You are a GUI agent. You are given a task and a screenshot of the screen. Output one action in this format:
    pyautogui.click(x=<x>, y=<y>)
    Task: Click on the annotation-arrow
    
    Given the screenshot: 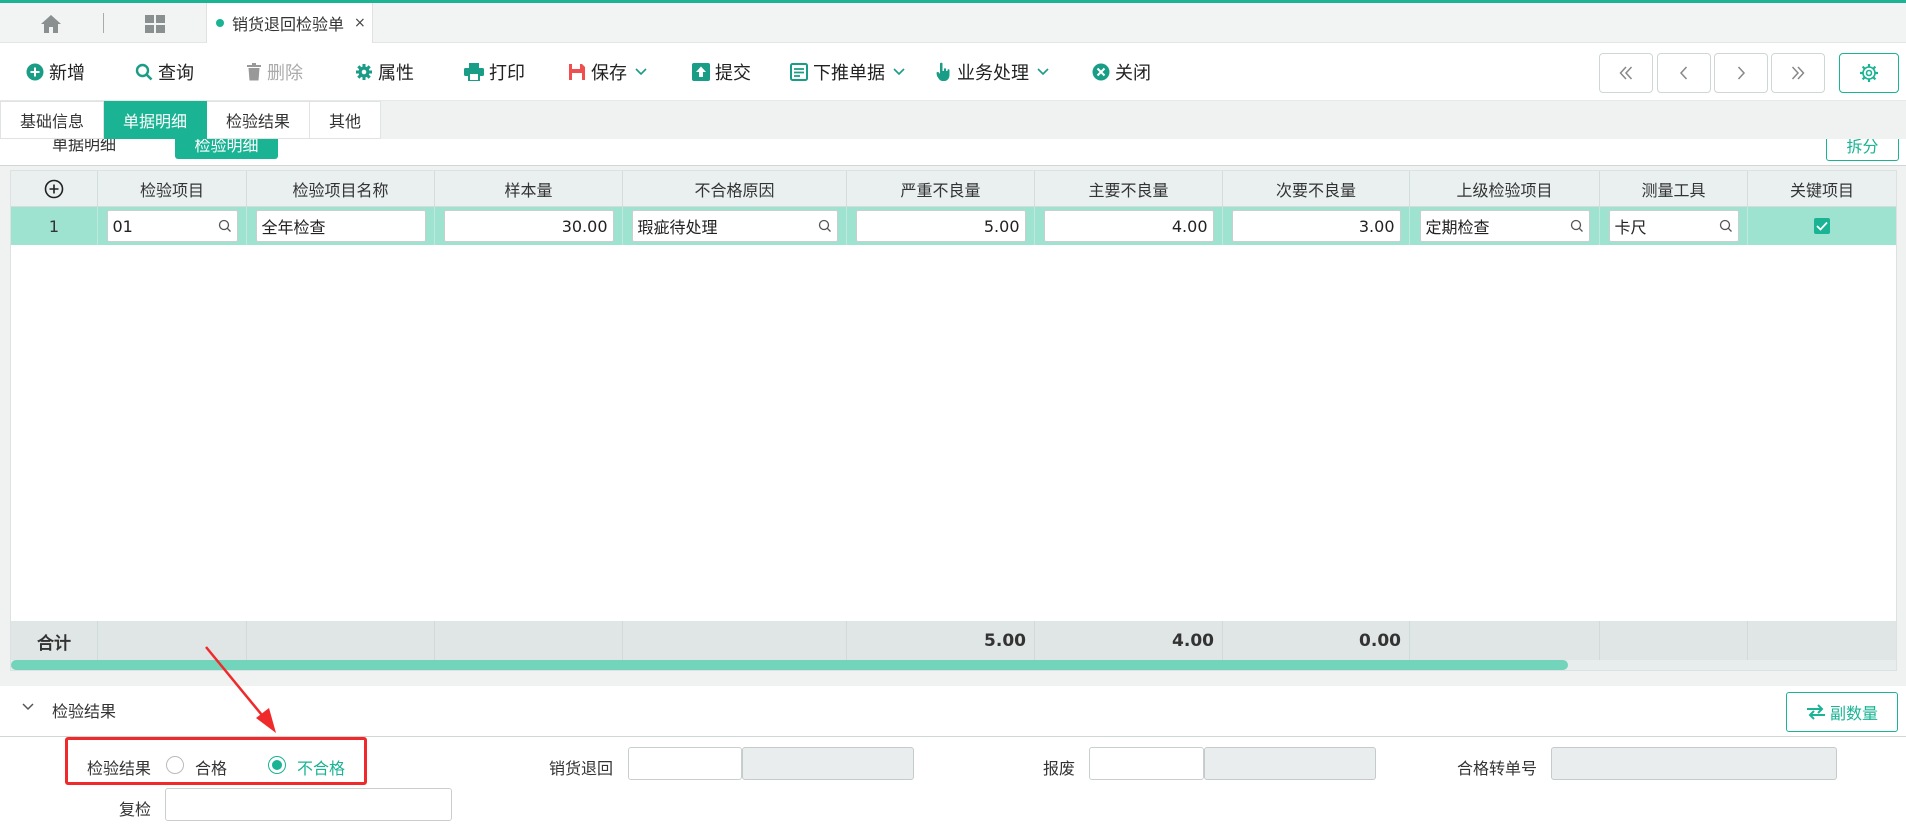 What is the action you would take?
    pyautogui.click(x=240, y=689)
    